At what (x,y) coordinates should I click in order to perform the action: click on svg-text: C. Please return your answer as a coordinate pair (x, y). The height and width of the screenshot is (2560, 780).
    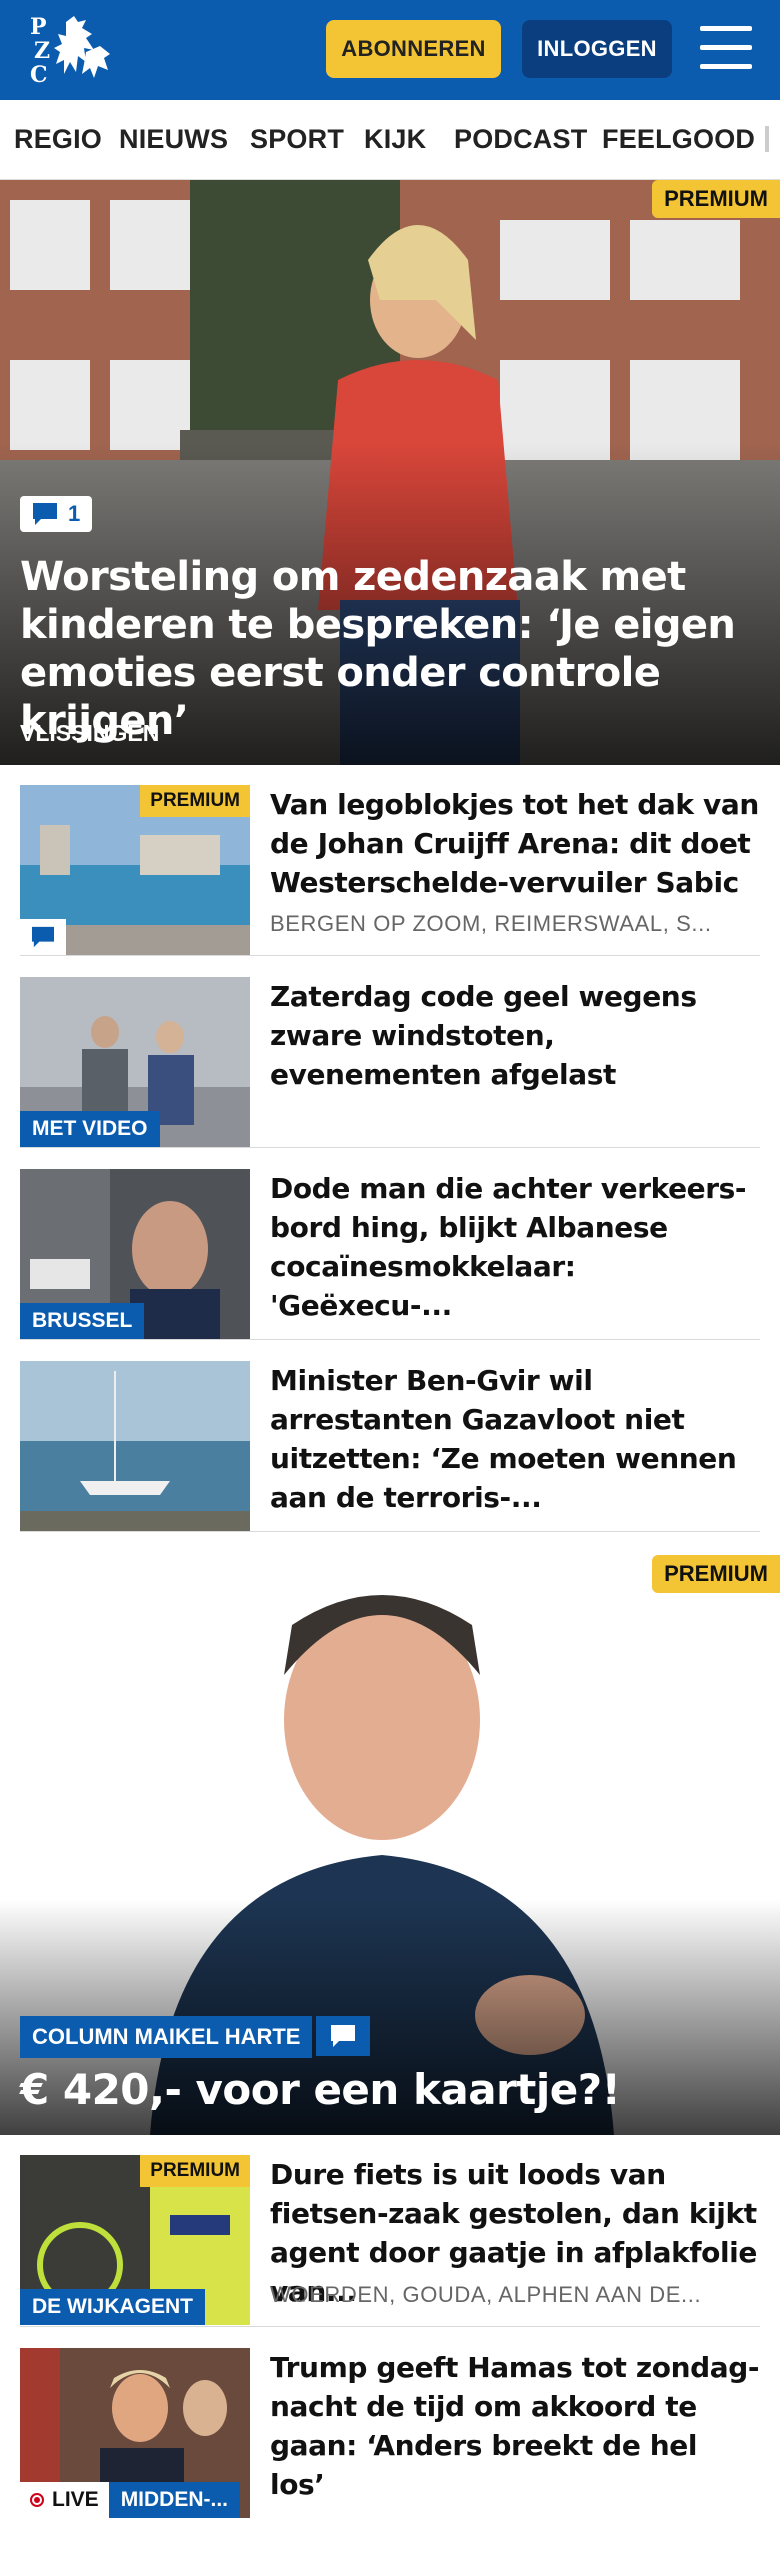
    Looking at the image, I should click on (39, 75).